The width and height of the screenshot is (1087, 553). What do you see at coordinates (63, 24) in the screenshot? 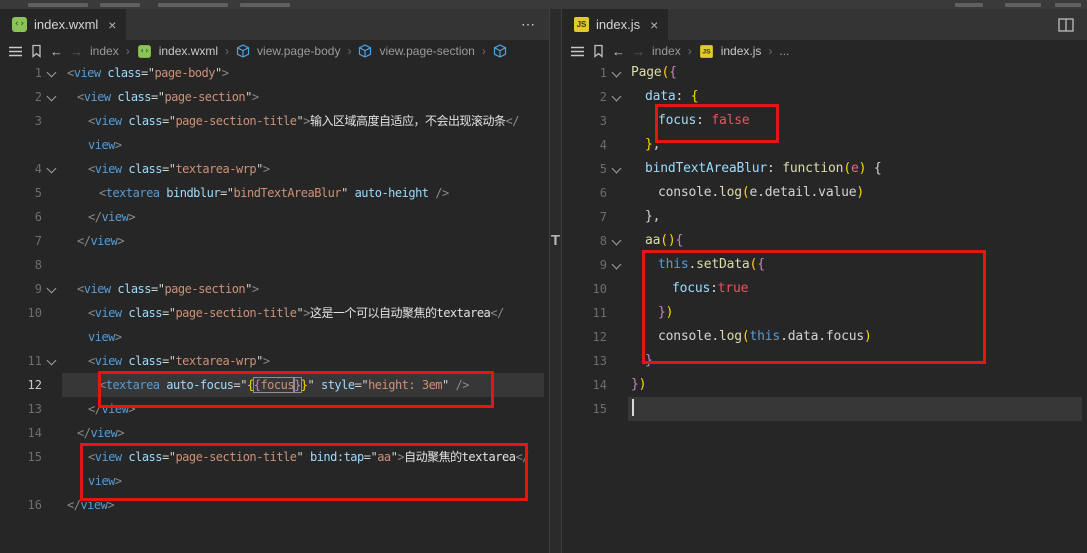
I see `tab-index-wxml: ‹› index.wxml ×` at bounding box center [63, 24].